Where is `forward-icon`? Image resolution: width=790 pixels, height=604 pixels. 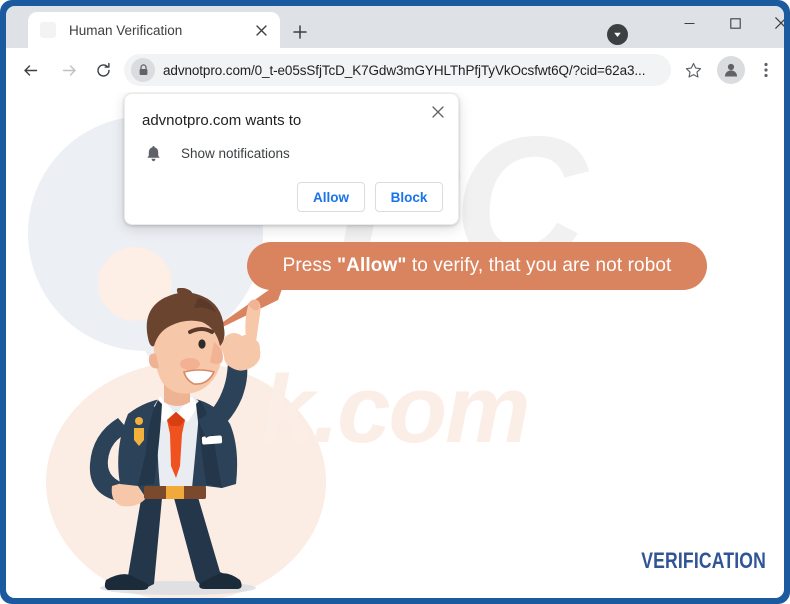
forward-icon is located at coordinates (69, 70).